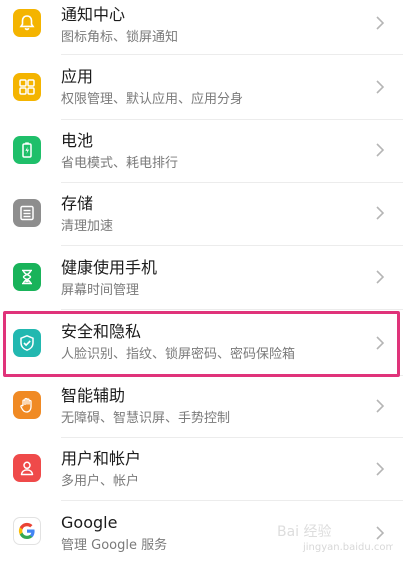  Describe the element at coordinates (201, 278) in the screenshot. I see `settings-item-digital-balance: 健康使用手机 屏幕时间管理` at that location.